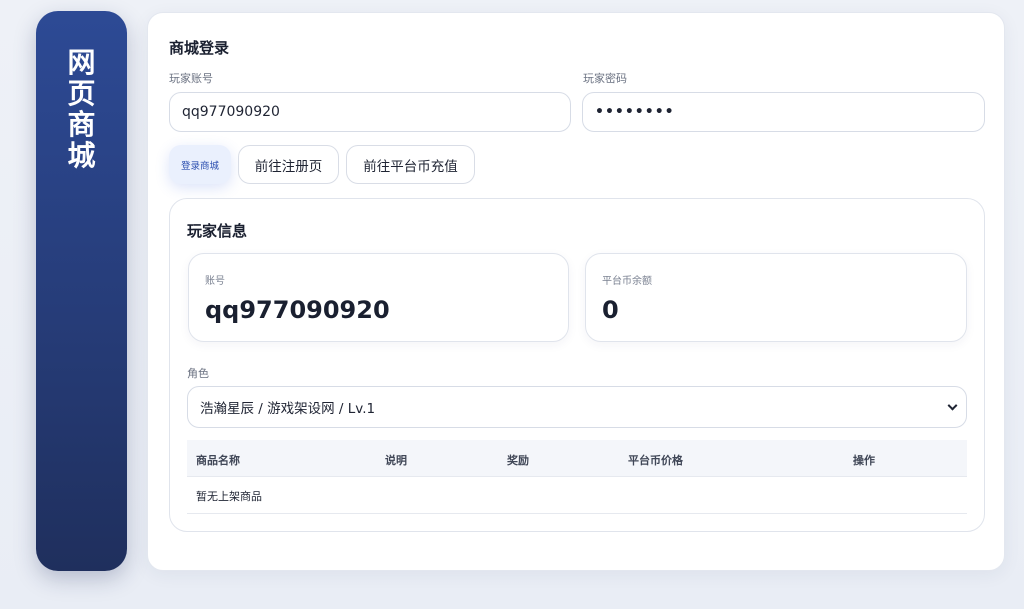 The height and width of the screenshot is (609, 1024). What do you see at coordinates (81, 62) in the screenshot?
I see `sidebar-title-char: 网` at bounding box center [81, 62].